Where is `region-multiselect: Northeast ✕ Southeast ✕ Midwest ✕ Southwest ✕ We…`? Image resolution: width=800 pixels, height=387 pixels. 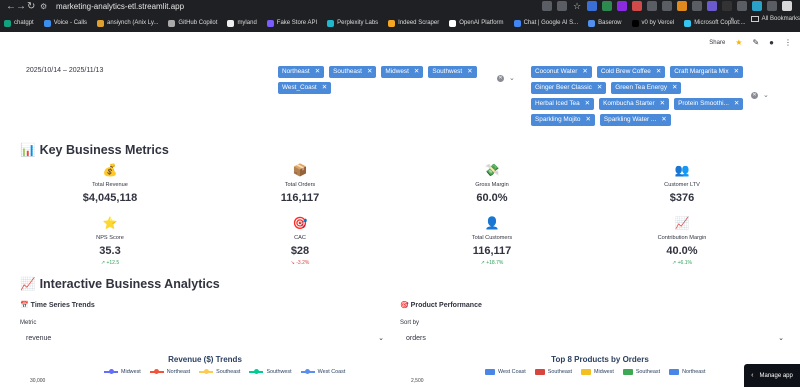
region-multiselect: Northeast ✕ Southeast ✕ Midwest ✕ Southwest ✕ We… is located at coordinates (383, 80).